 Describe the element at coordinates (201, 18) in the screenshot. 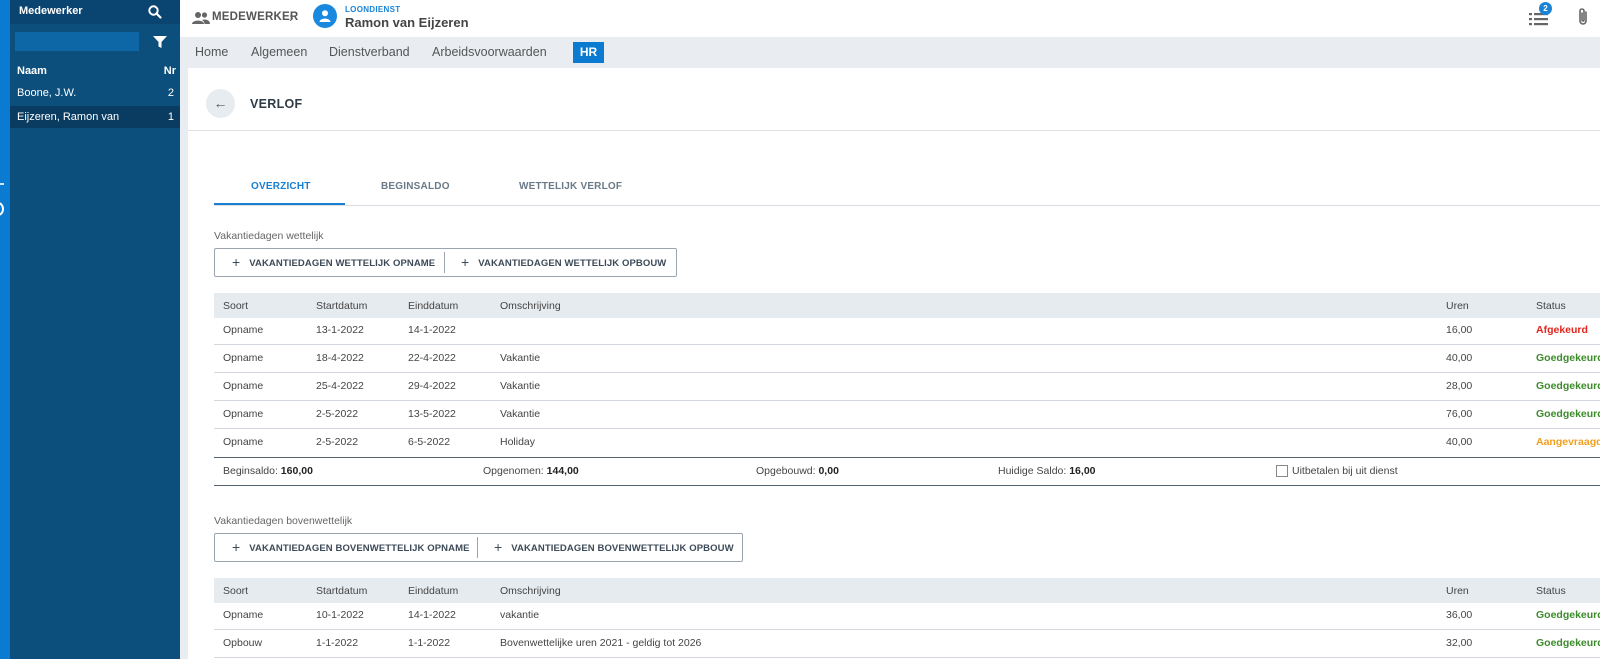

I see `people-icon` at that location.